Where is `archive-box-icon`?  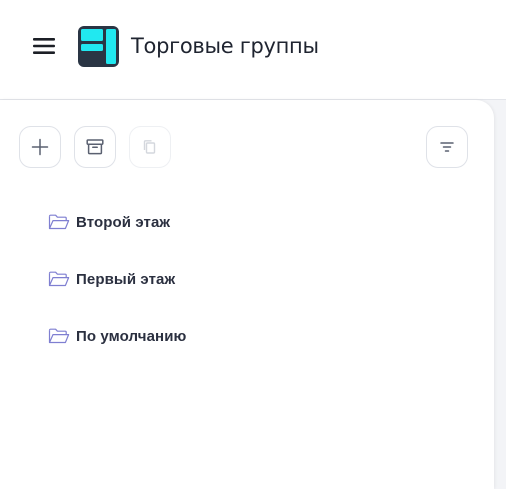 archive-box-icon is located at coordinates (95, 147).